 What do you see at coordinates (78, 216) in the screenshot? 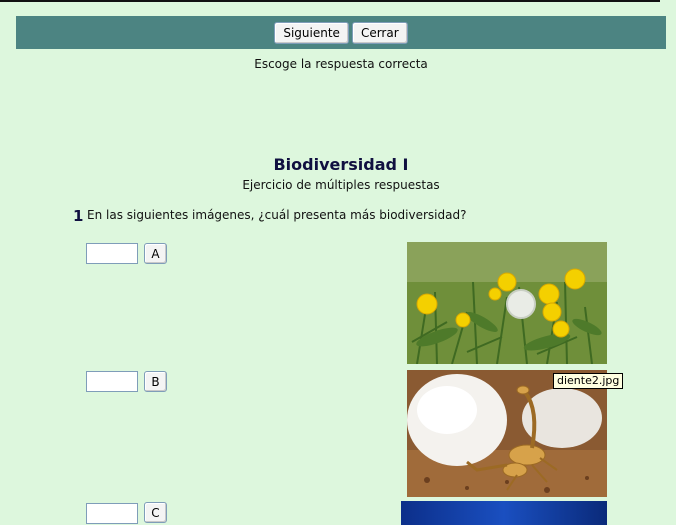
I see `question-number: 1` at bounding box center [78, 216].